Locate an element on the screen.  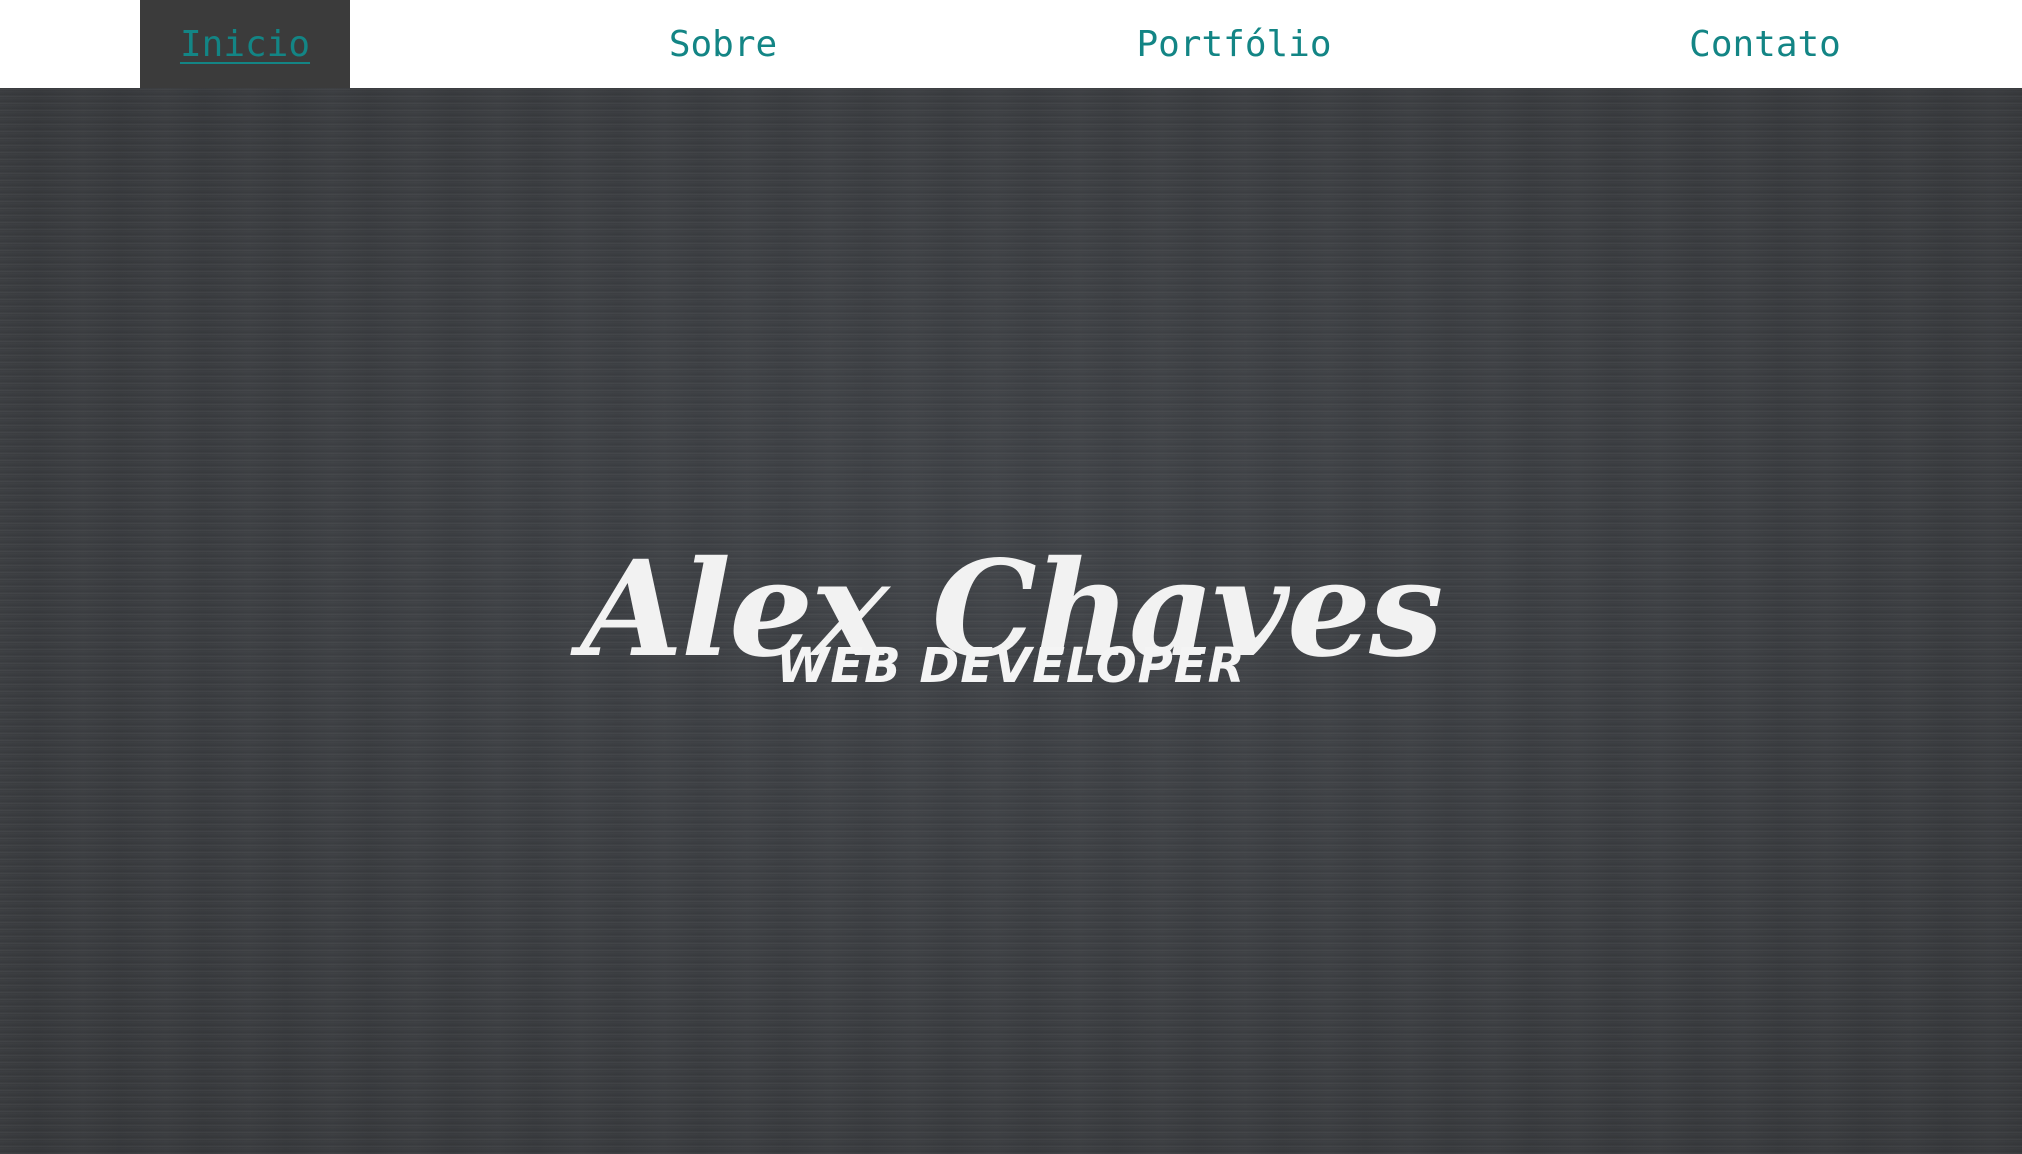
nav-link-inicio: Inicio is located at coordinates (245, 44).